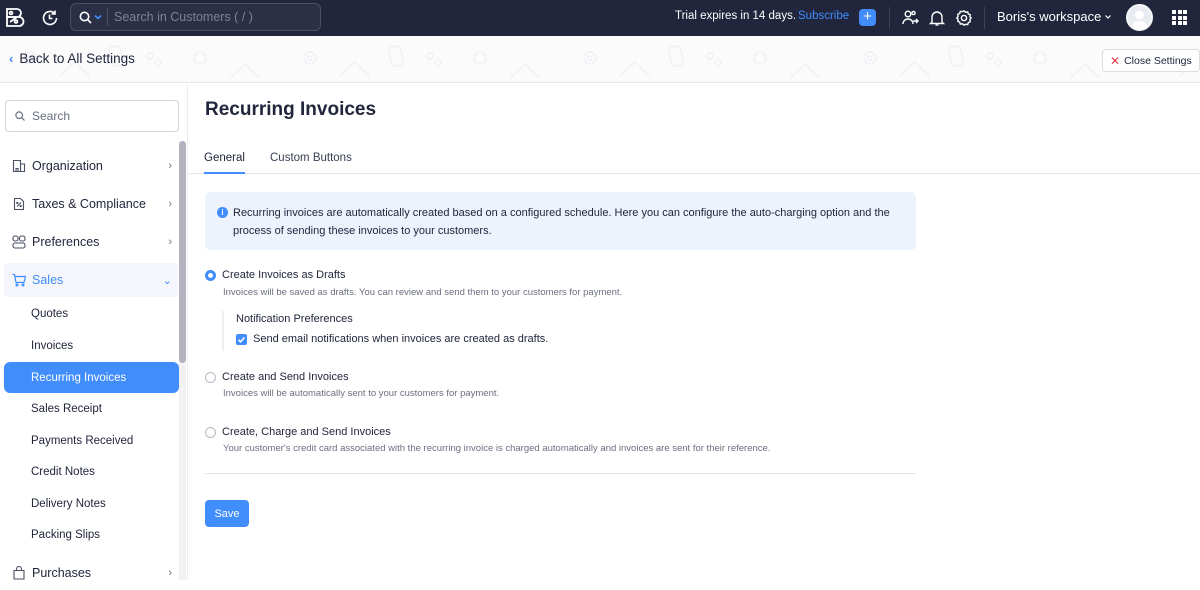 This screenshot has height=590, width=1200. I want to click on global-search, so click(195, 17).